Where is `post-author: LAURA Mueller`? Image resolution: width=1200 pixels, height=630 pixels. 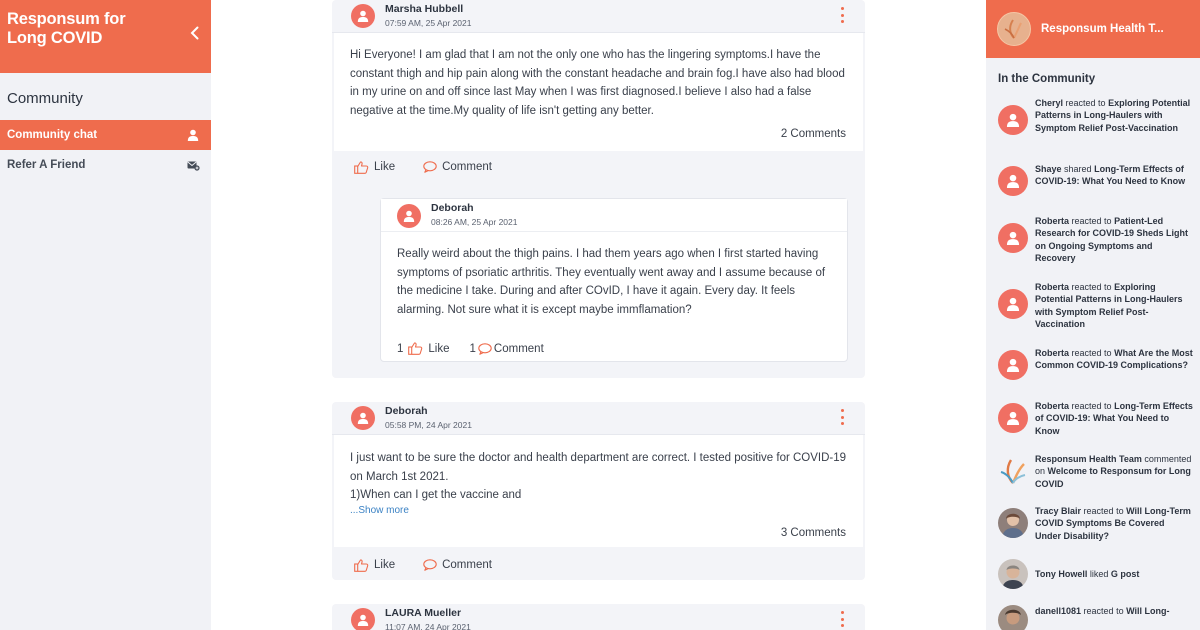 post-author: LAURA Mueller is located at coordinates (423, 613).